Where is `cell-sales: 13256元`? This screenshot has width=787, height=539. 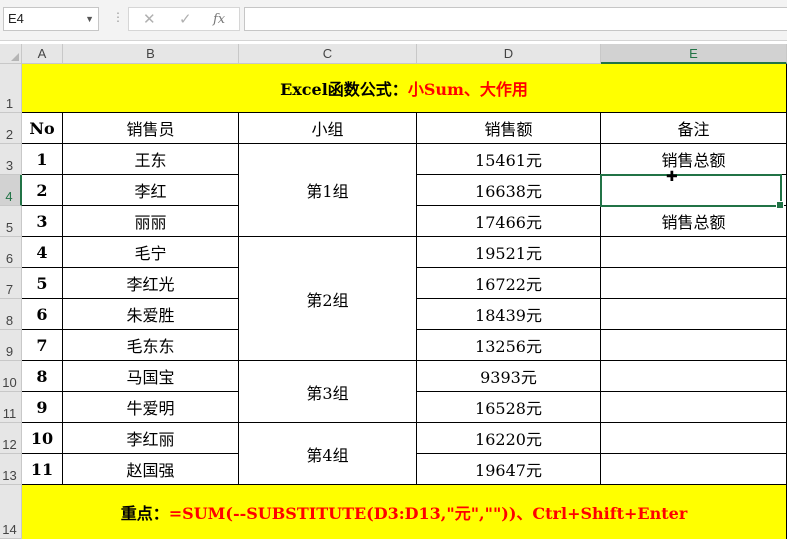
cell-sales: 13256元 is located at coordinates (509, 345).